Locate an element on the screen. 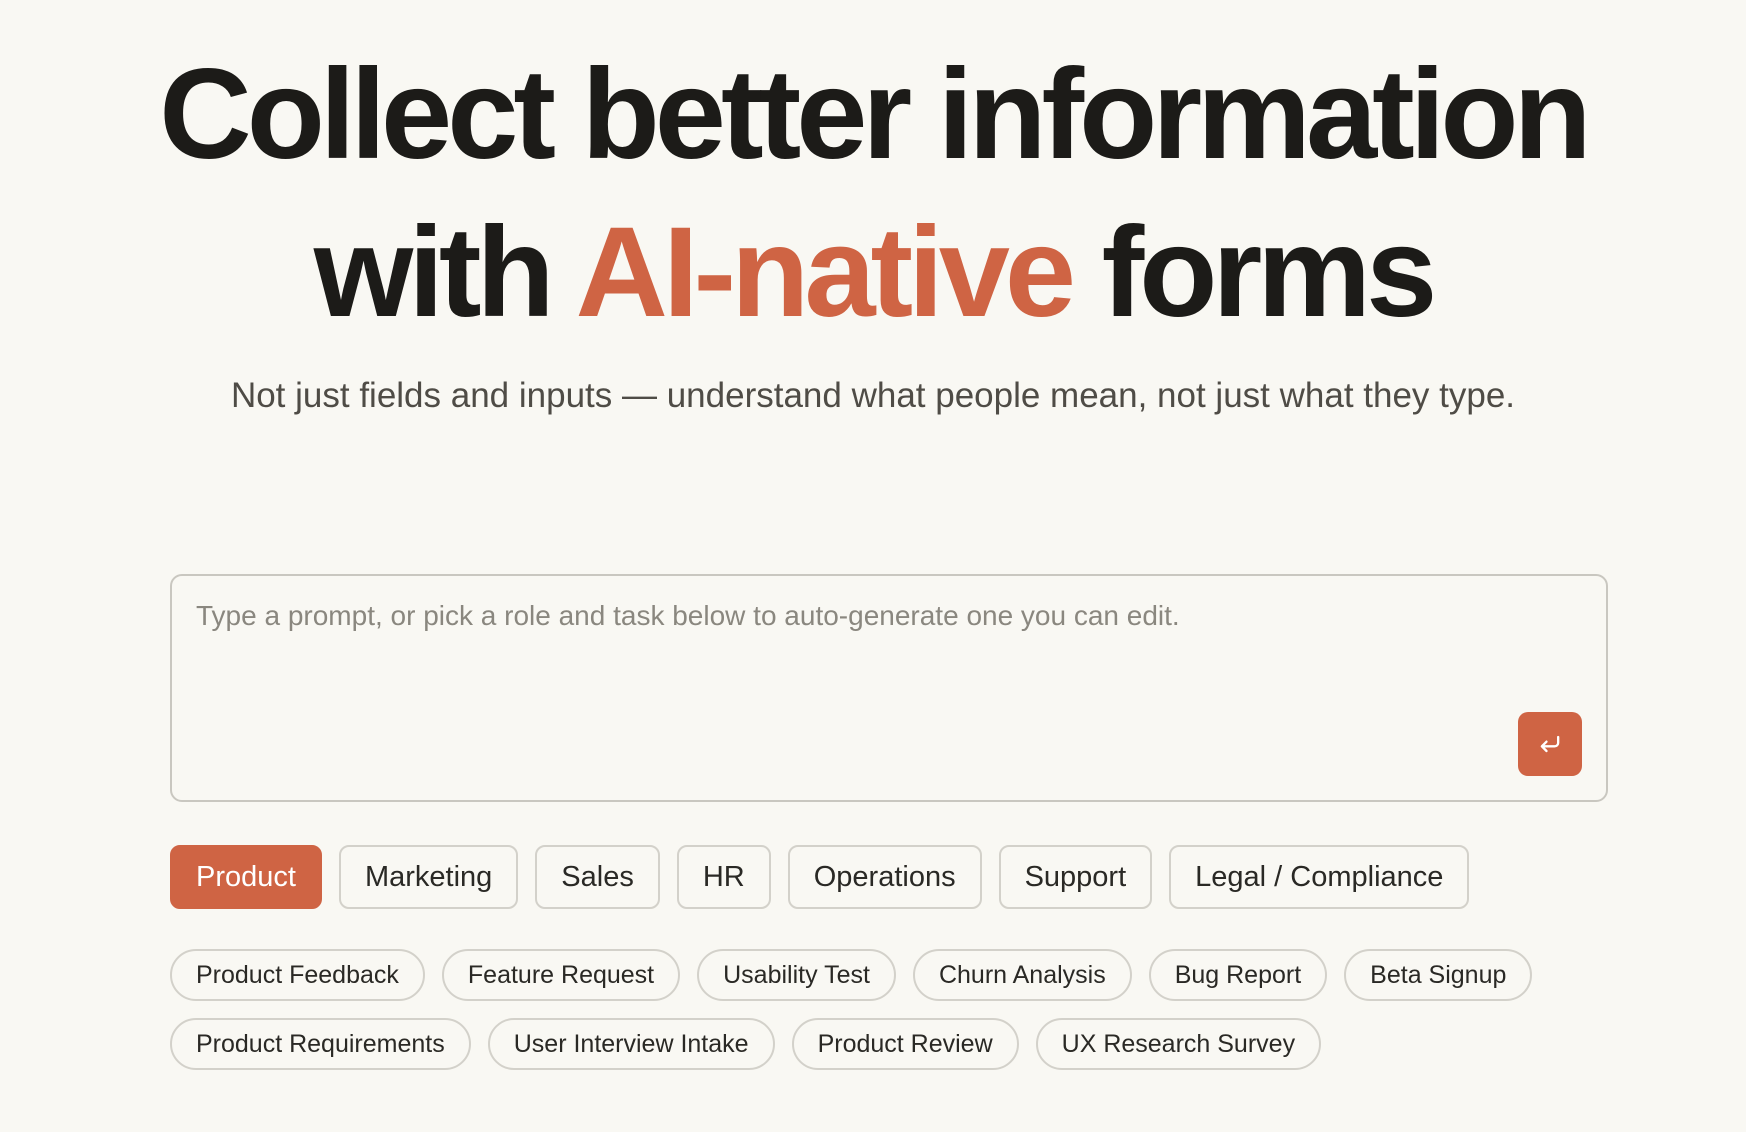 This screenshot has height=1132, width=1746. task-chip-product-feedback: Product Feedback is located at coordinates (297, 975).